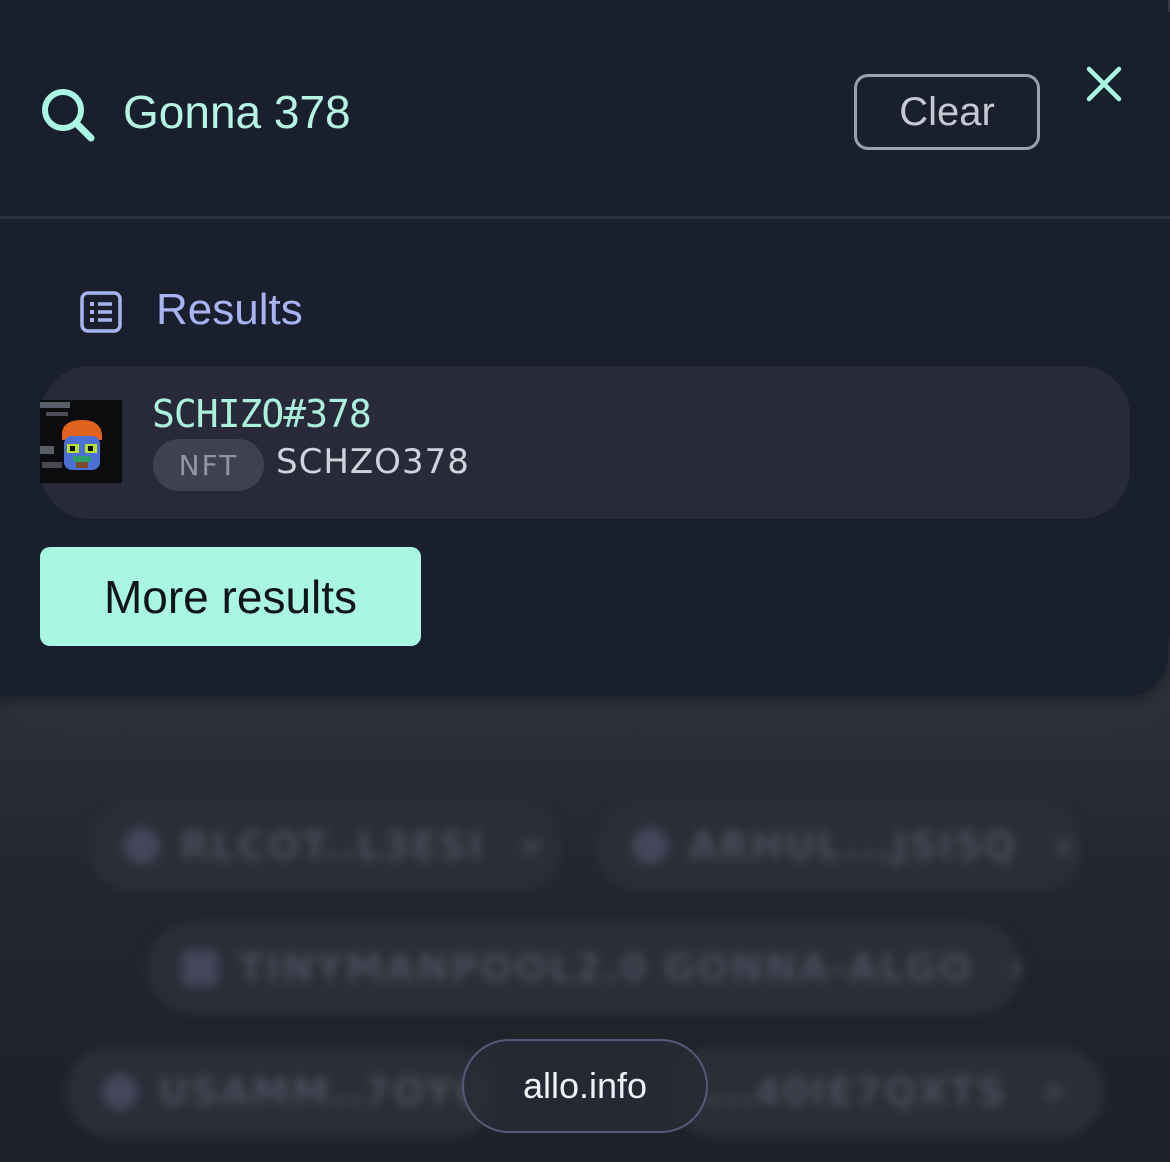 The image size is (1170, 1162). Describe the element at coordinates (229, 309) in the screenshot. I see `results-heading: Results` at that location.